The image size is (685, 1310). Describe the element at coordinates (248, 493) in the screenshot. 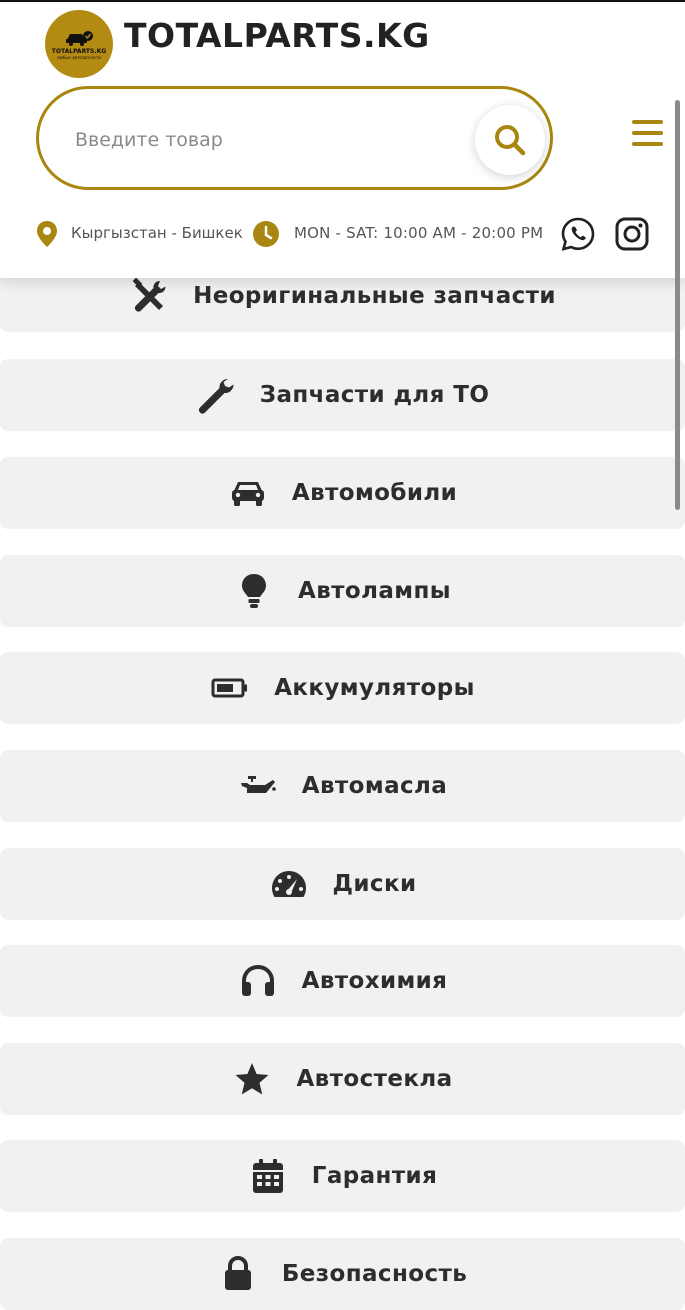

I see `car-icon` at that location.